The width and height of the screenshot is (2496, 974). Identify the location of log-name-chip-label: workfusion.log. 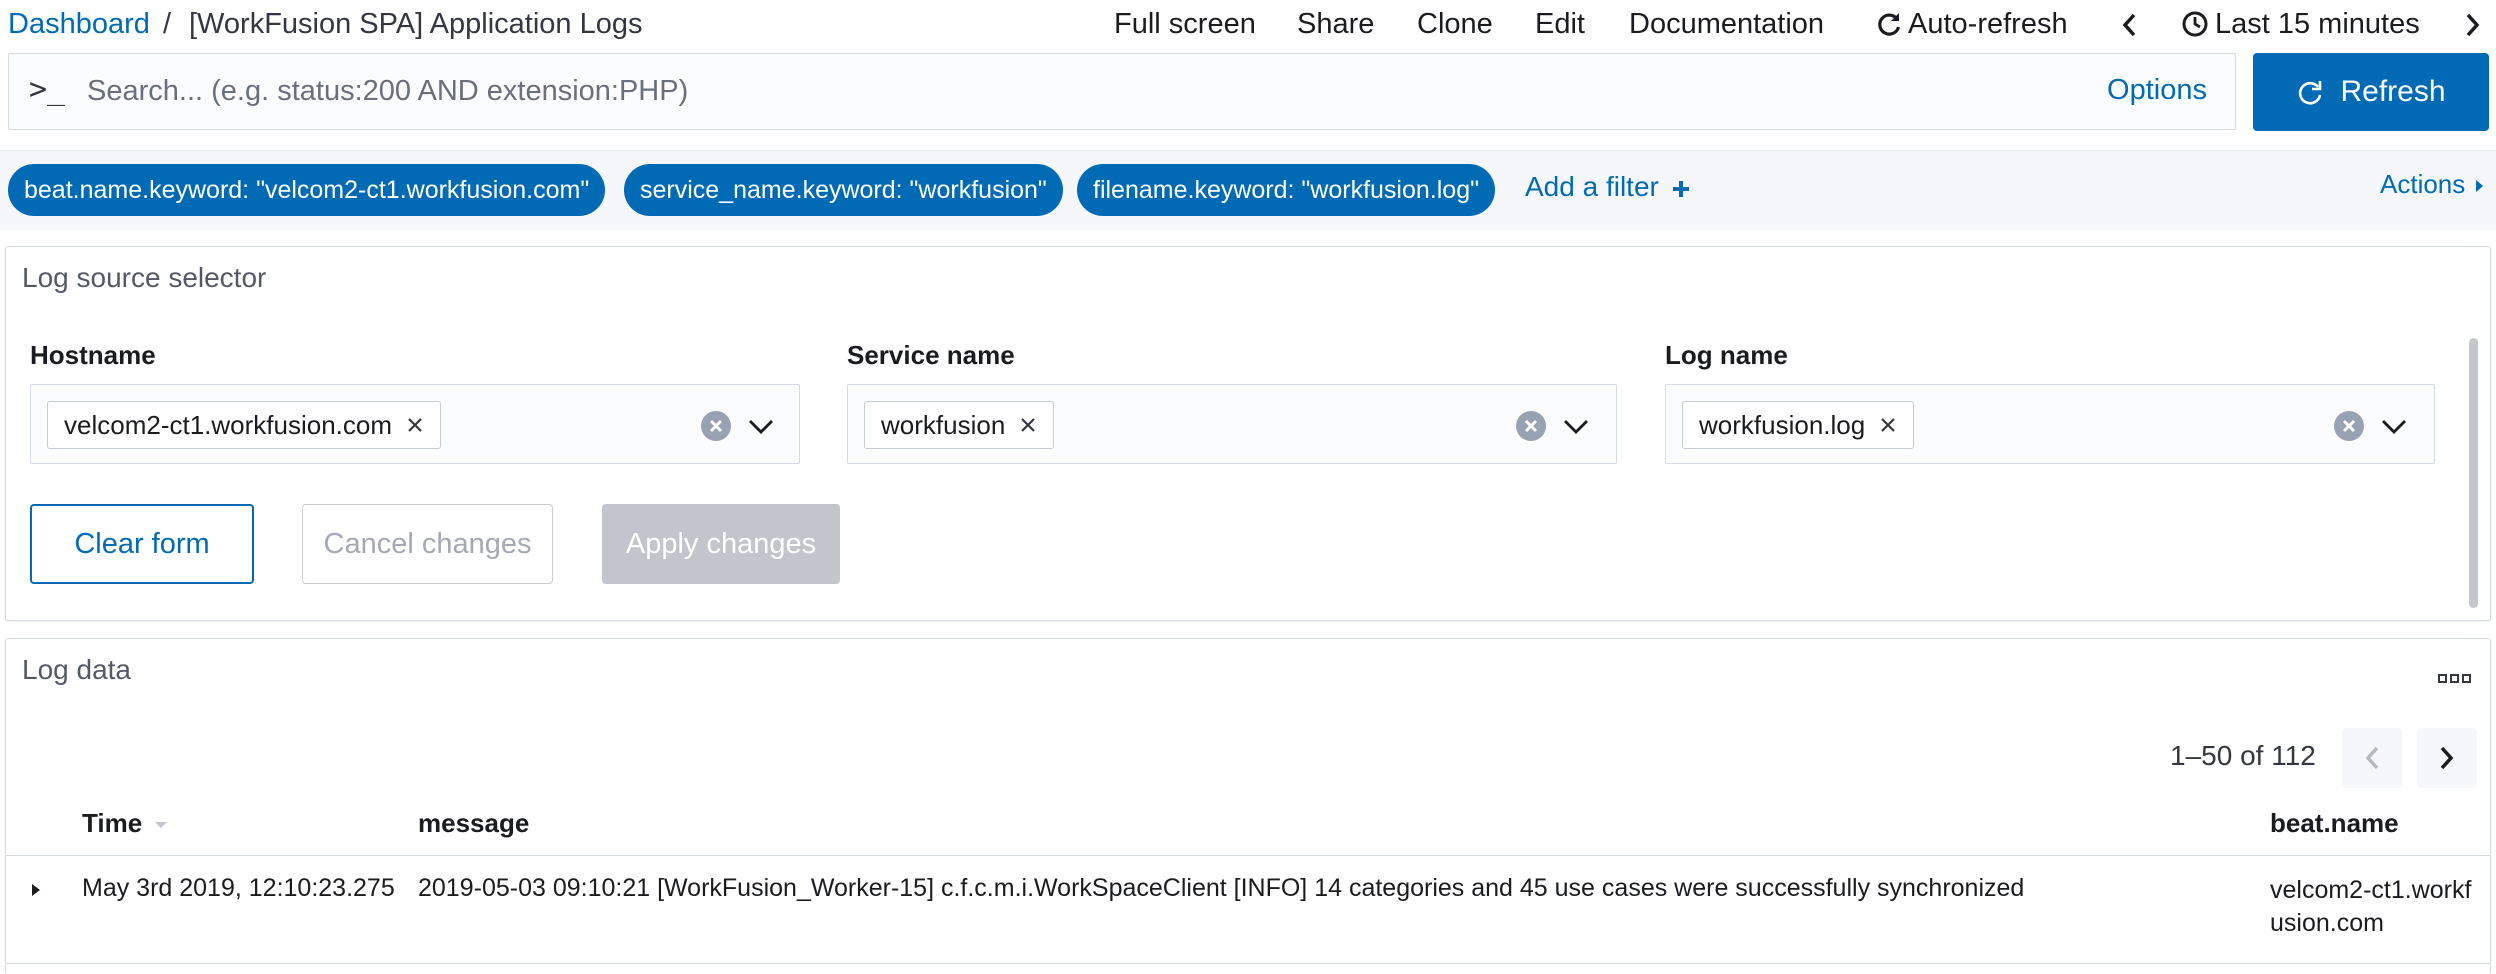
(1782, 425).